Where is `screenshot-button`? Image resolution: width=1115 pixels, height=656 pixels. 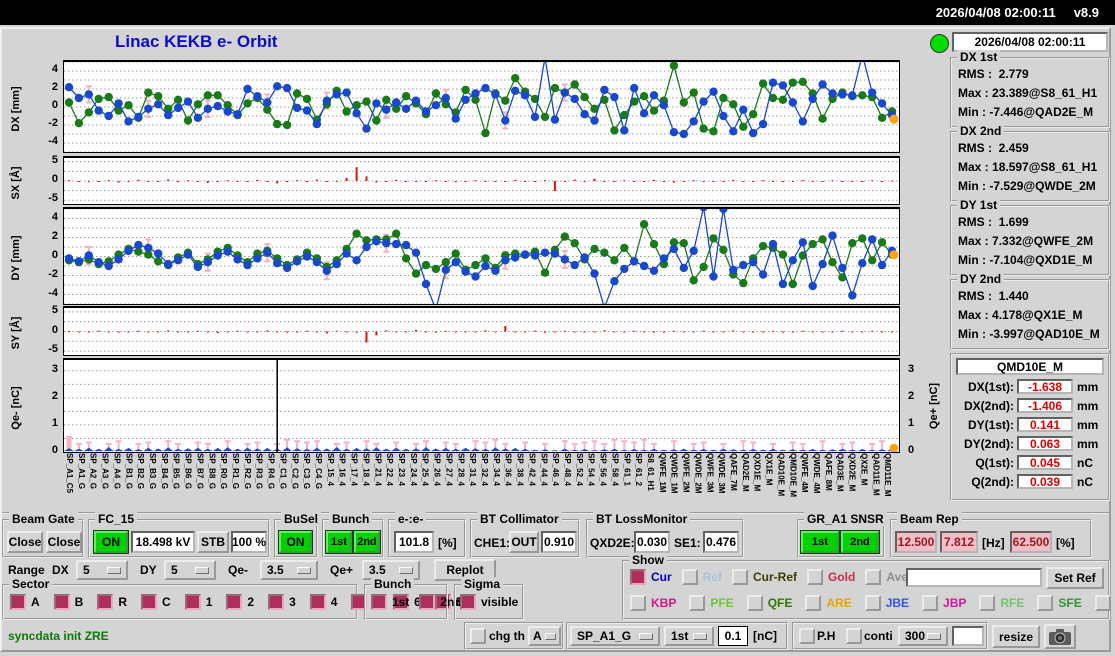 screenshot-button is located at coordinates (1060, 636).